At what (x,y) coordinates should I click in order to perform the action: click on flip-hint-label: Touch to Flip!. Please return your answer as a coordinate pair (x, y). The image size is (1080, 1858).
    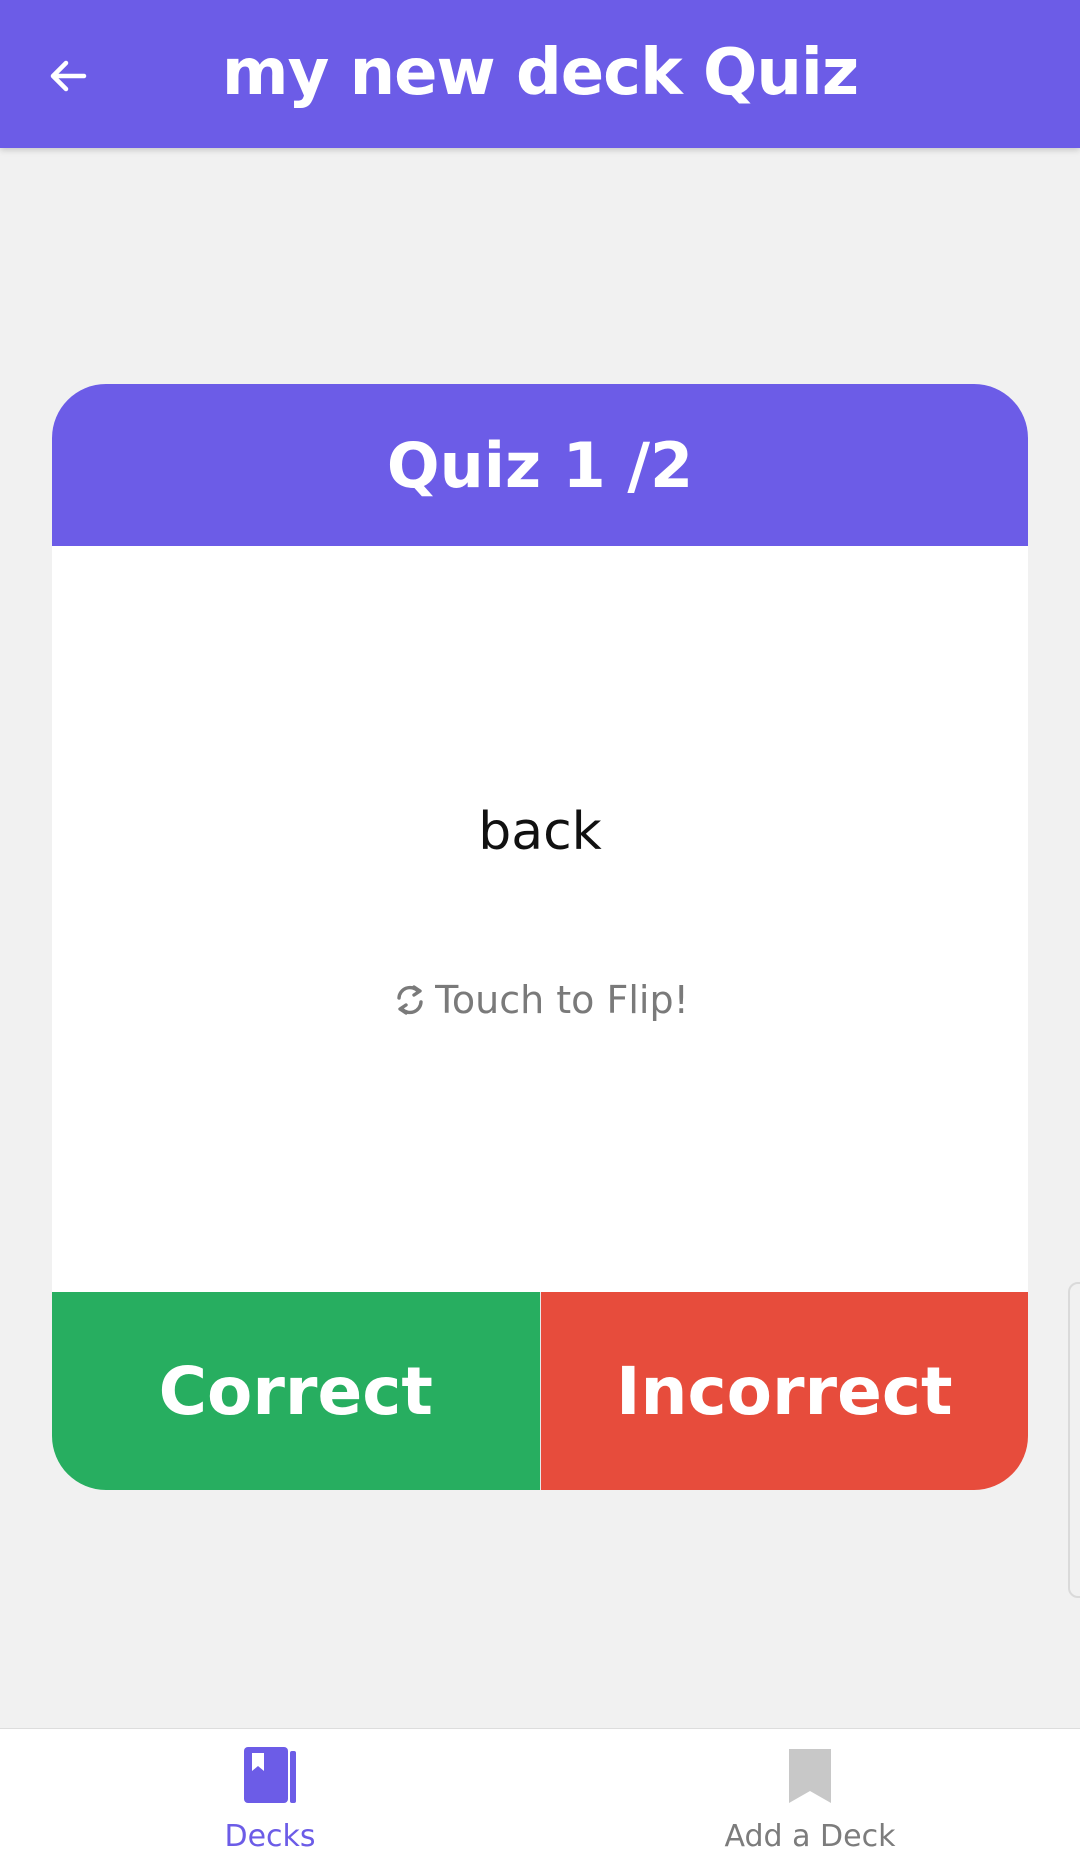
    Looking at the image, I should click on (562, 1000).